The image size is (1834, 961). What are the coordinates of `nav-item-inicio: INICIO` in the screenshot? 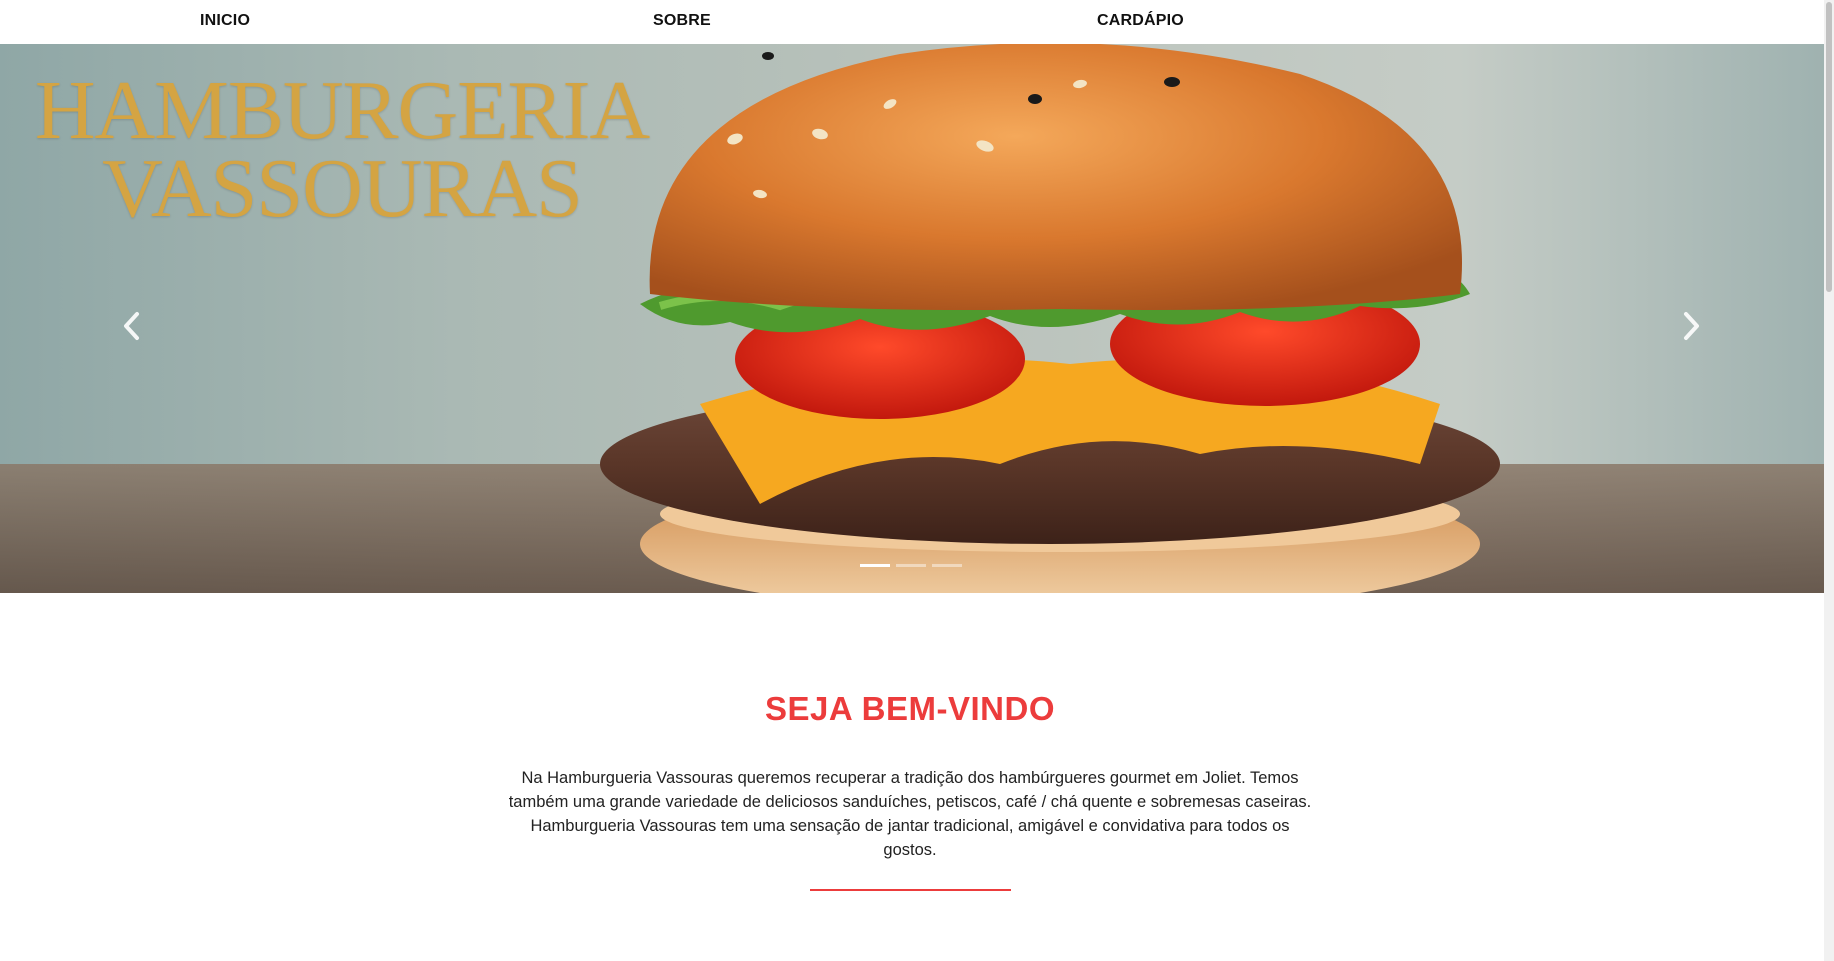 It's located at (225, 21).